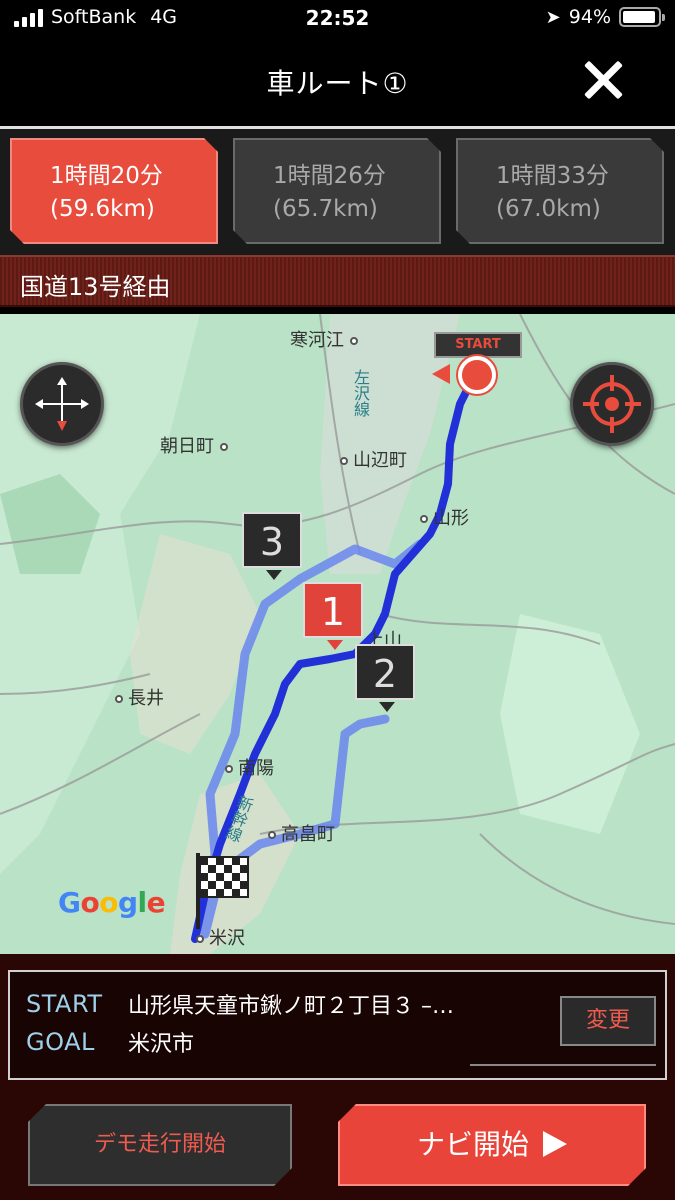 Image resolution: width=675 pixels, height=1200 pixels. I want to click on route-via-label: 国道13号経由, so click(95, 287).